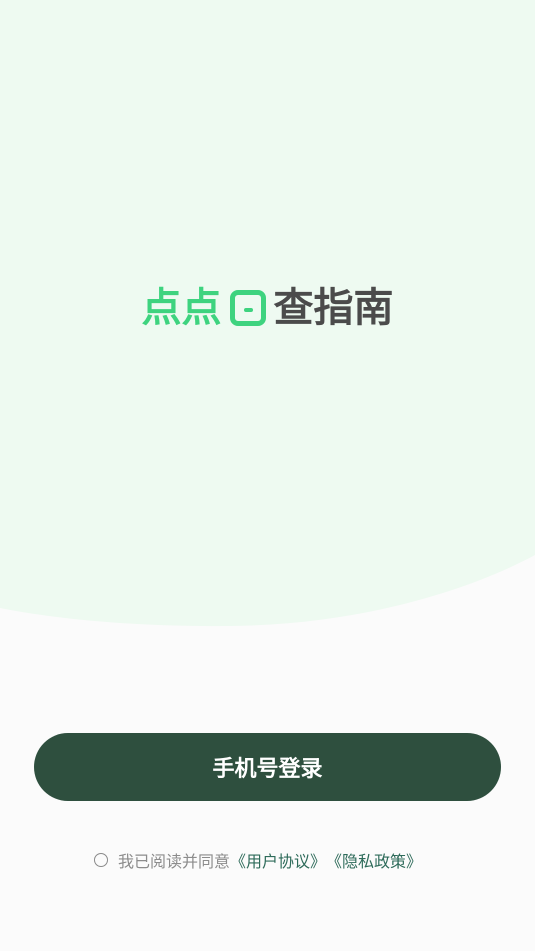 This screenshot has height=951, width=535. What do you see at coordinates (247, 308) in the screenshot?
I see `minus-box-icon` at bounding box center [247, 308].